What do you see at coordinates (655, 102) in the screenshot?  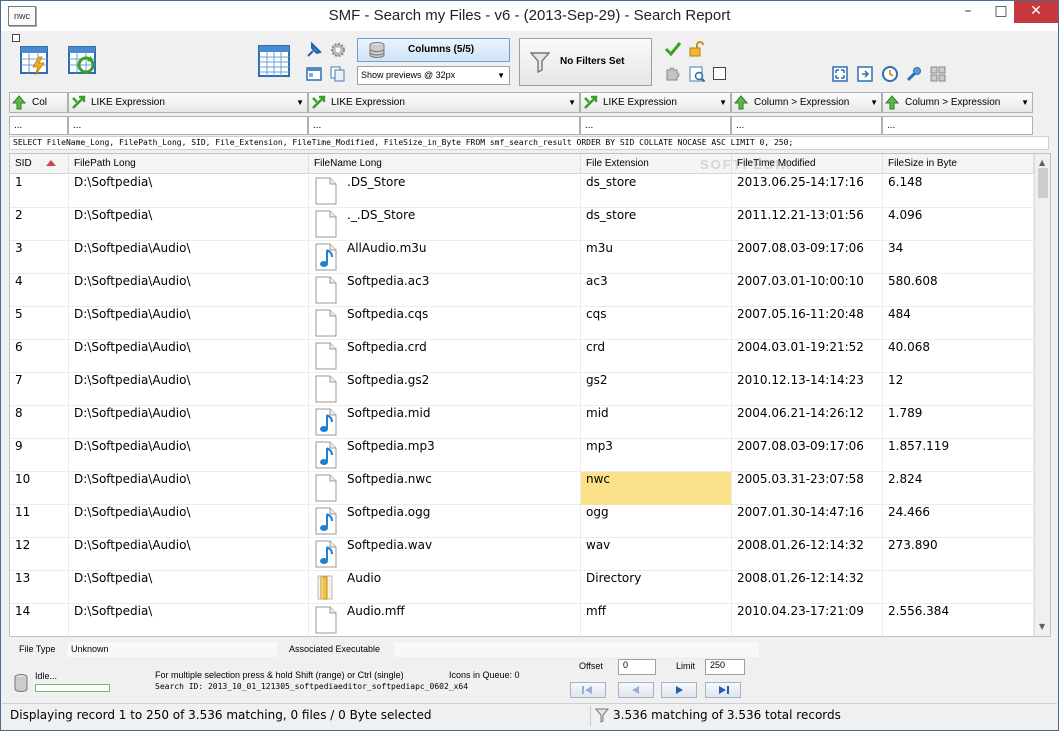 I see `filter-ext: LIKE Expression ▼` at bounding box center [655, 102].